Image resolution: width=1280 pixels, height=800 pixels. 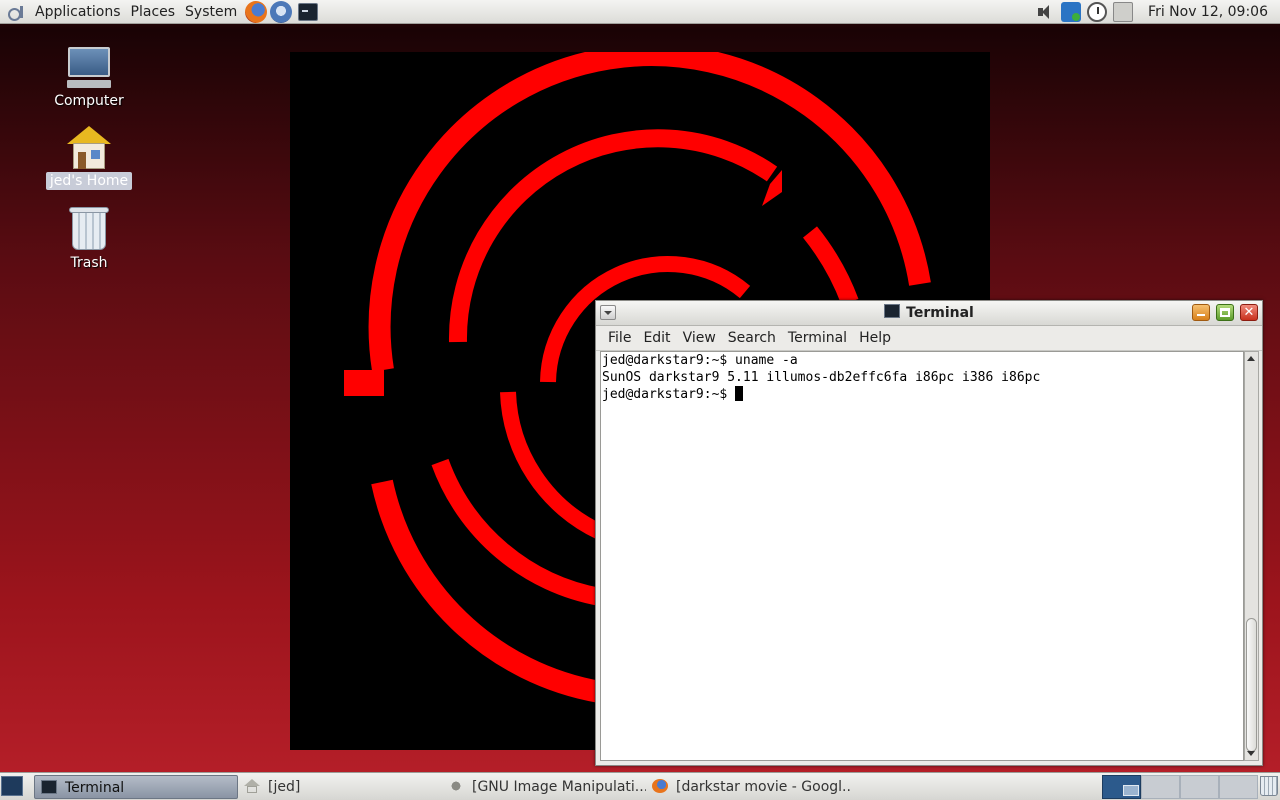 I want to click on window-titlebar: Terminal ✕, so click(x=929, y=313).